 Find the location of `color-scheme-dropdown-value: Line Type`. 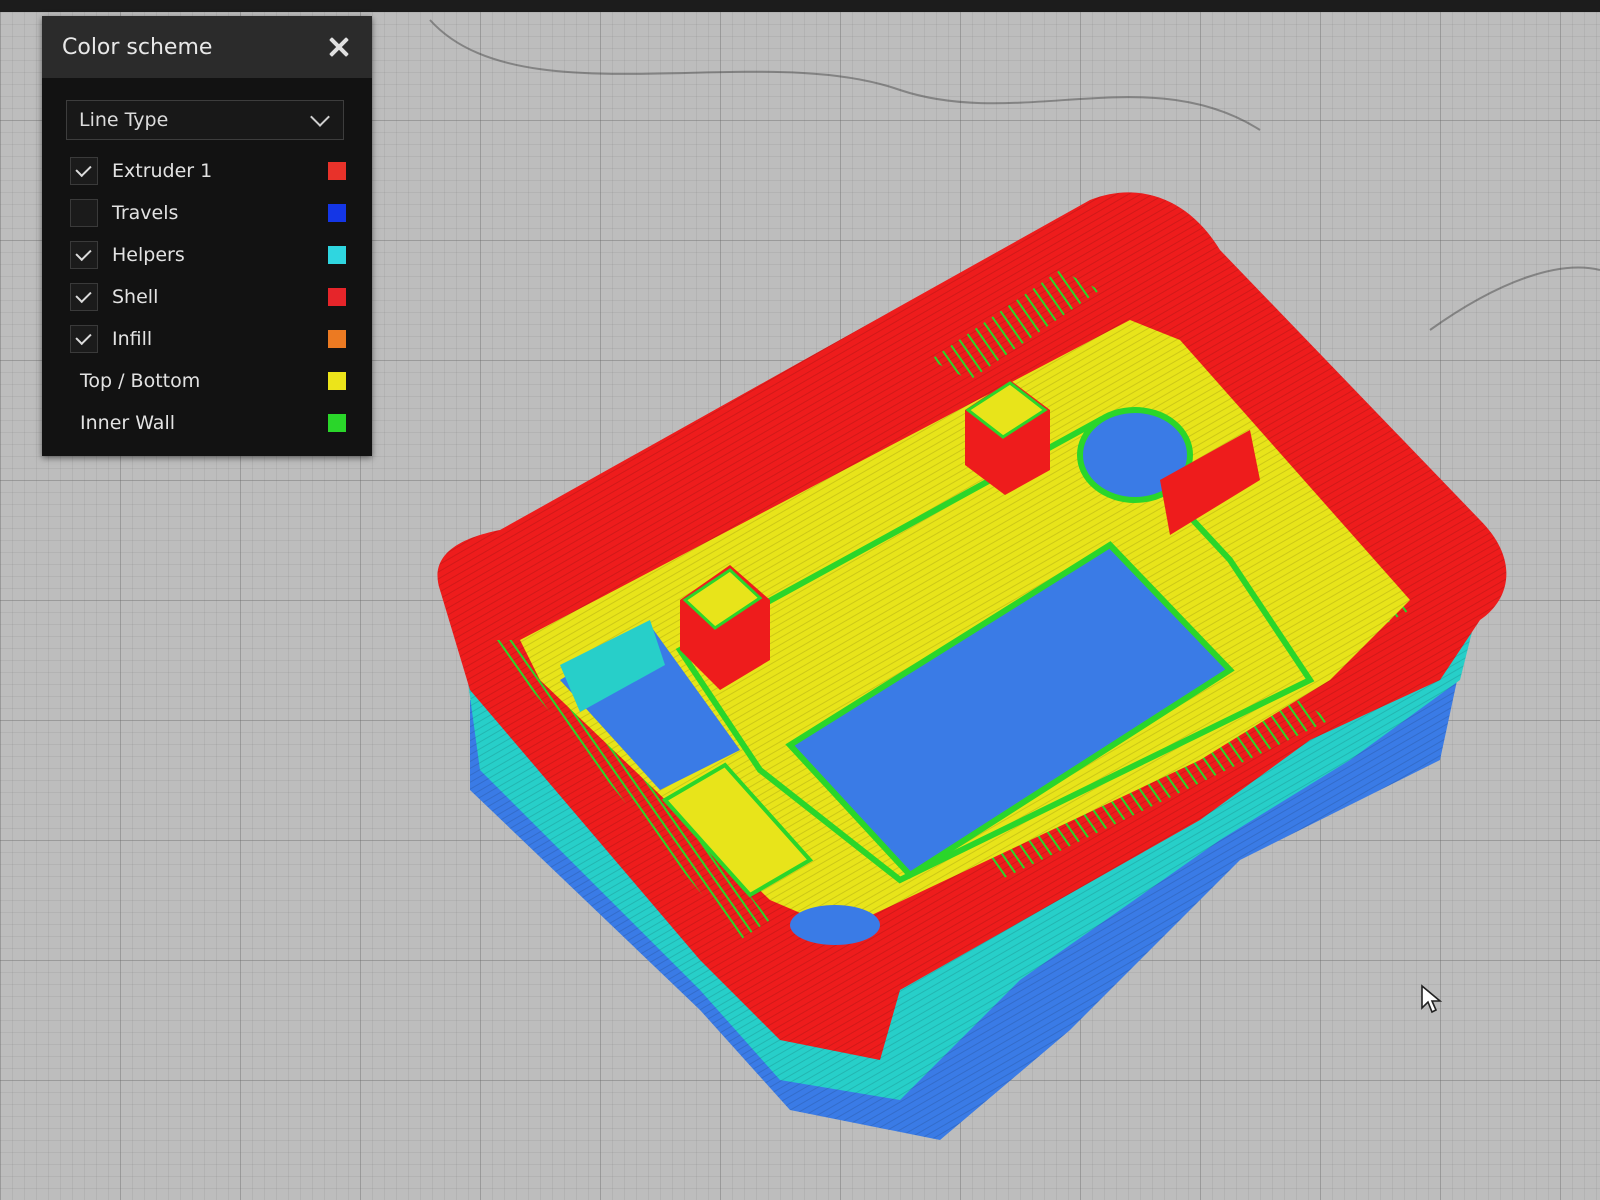

color-scheme-dropdown-value: Line Type is located at coordinates (124, 120).